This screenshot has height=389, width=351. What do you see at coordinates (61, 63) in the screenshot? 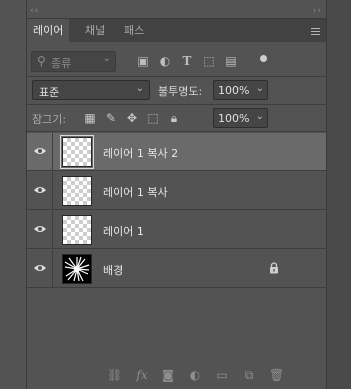
I see `filter-type-label: 종류` at bounding box center [61, 63].